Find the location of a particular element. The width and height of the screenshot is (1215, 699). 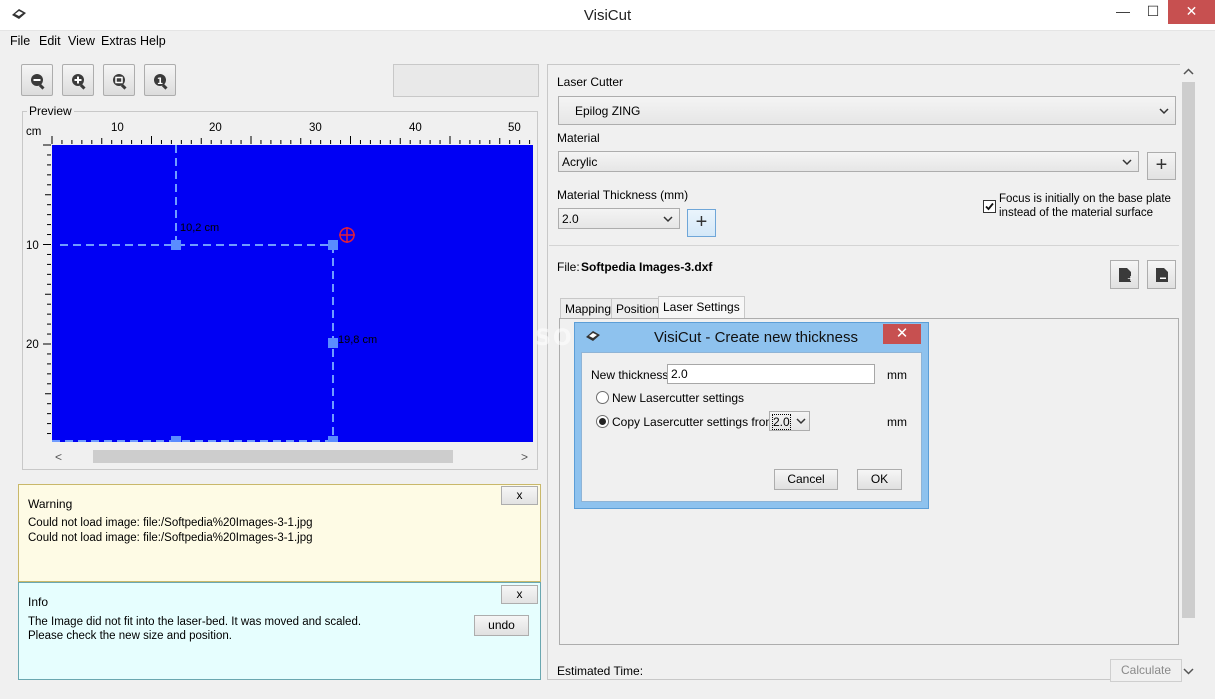

height-dimension-label: 19,8 cm is located at coordinates (358, 340).